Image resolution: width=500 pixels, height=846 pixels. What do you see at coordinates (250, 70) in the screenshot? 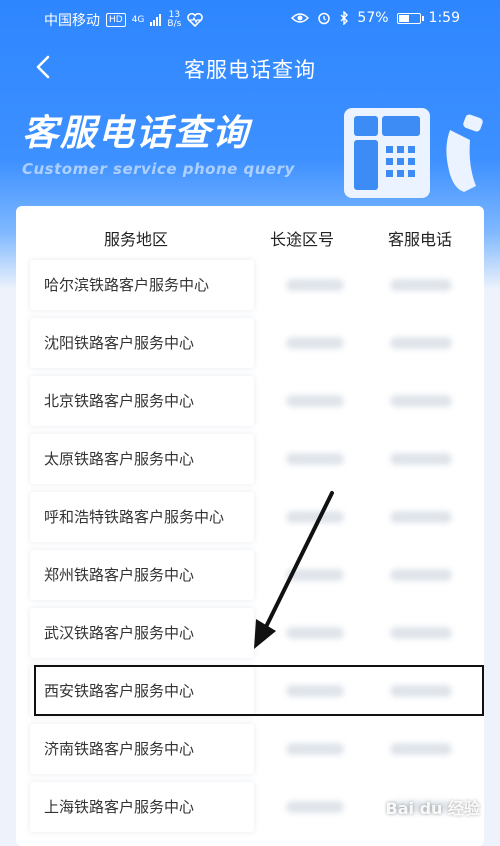
I see `page-title: 客服电话查询` at bounding box center [250, 70].